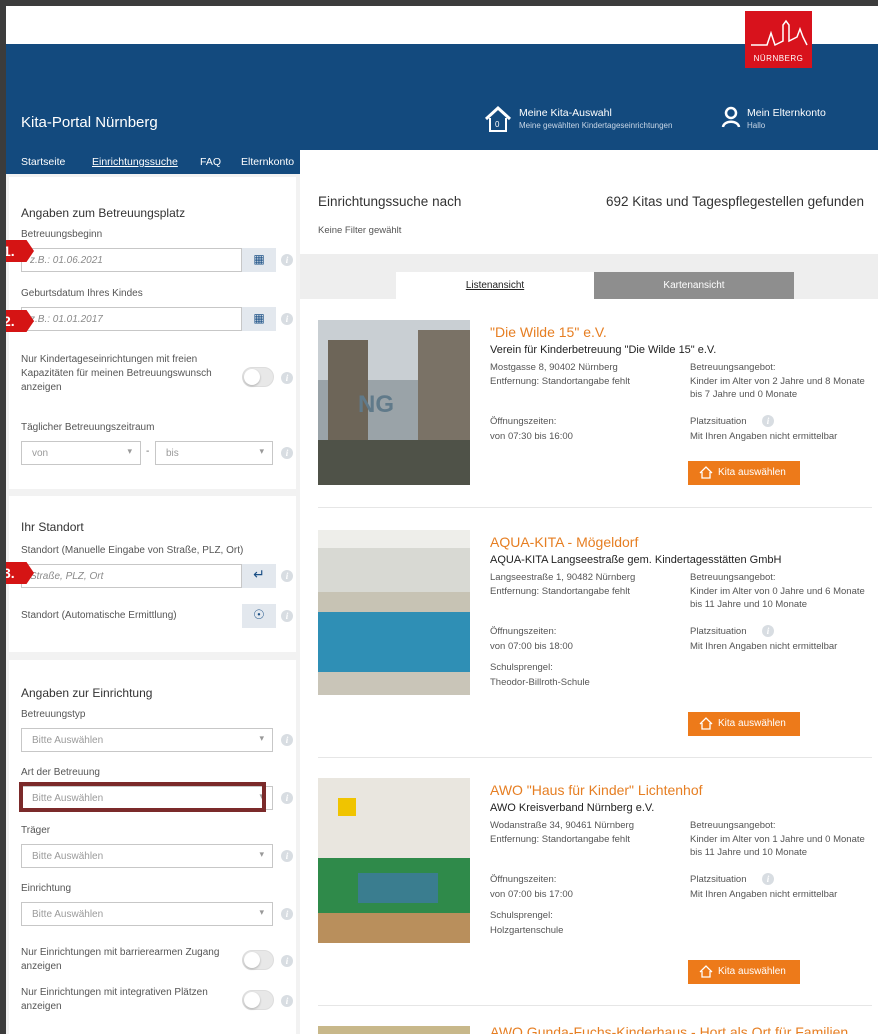 The width and height of the screenshot is (878, 1034). Describe the element at coordinates (258, 377) in the screenshot. I see `free-capacity-toggle` at that location.